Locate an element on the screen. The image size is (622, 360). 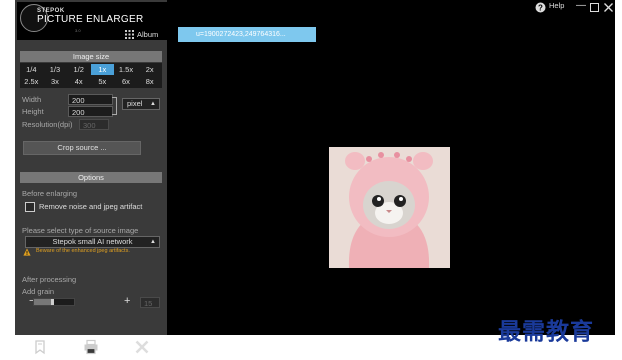
grain-plus-button: + is located at coordinates (127, 301).